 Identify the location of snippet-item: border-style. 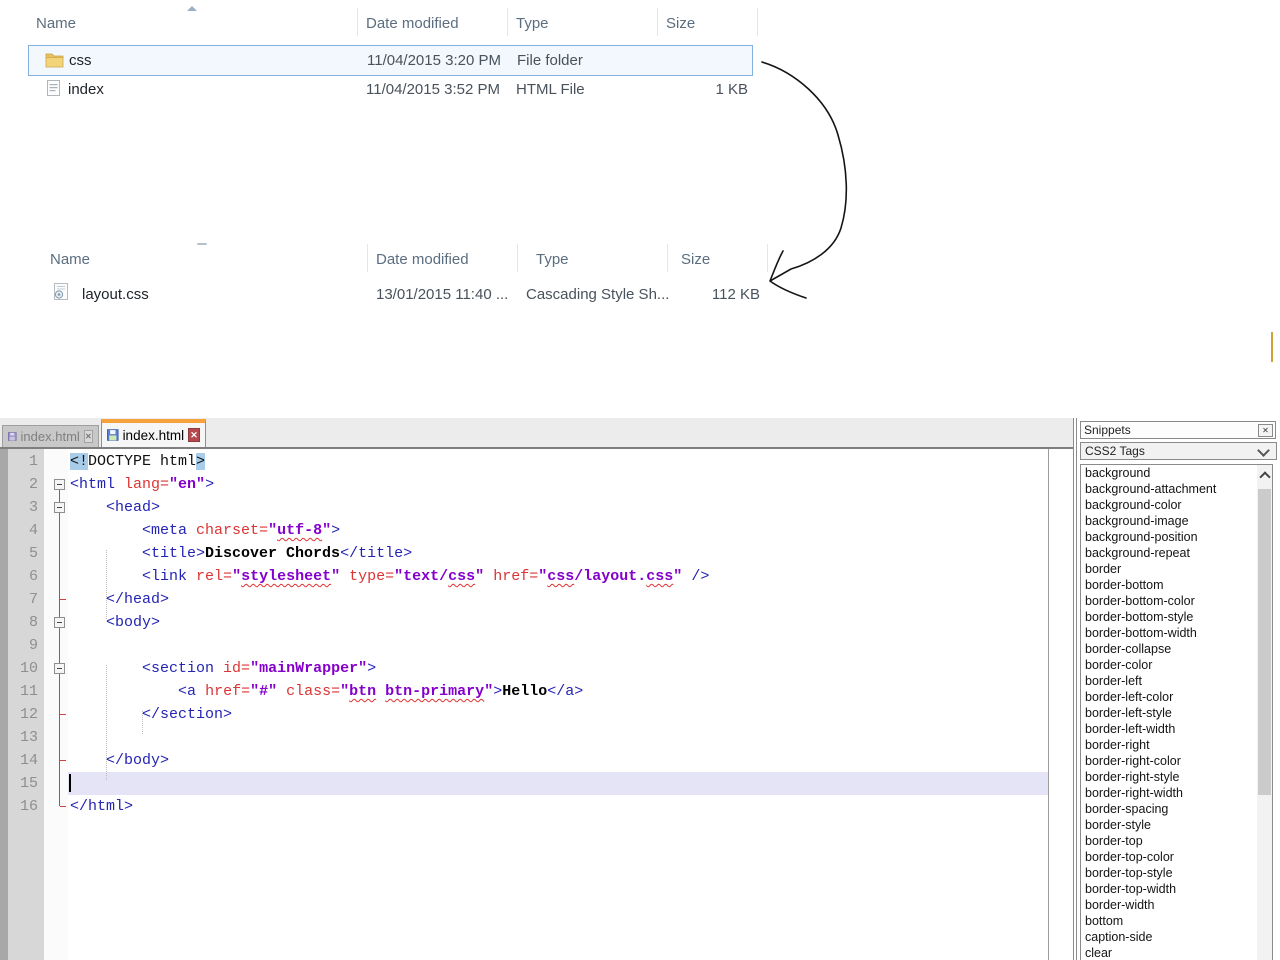
(1176, 825).